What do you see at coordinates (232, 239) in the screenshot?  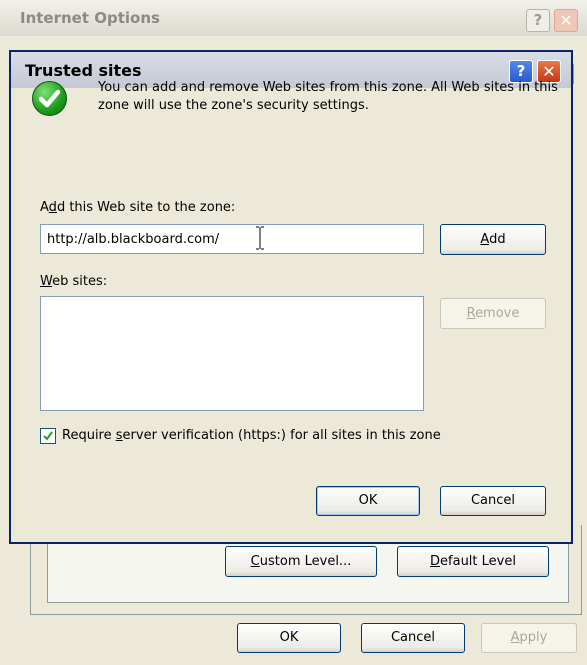 I see `site-url-input` at bounding box center [232, 239].